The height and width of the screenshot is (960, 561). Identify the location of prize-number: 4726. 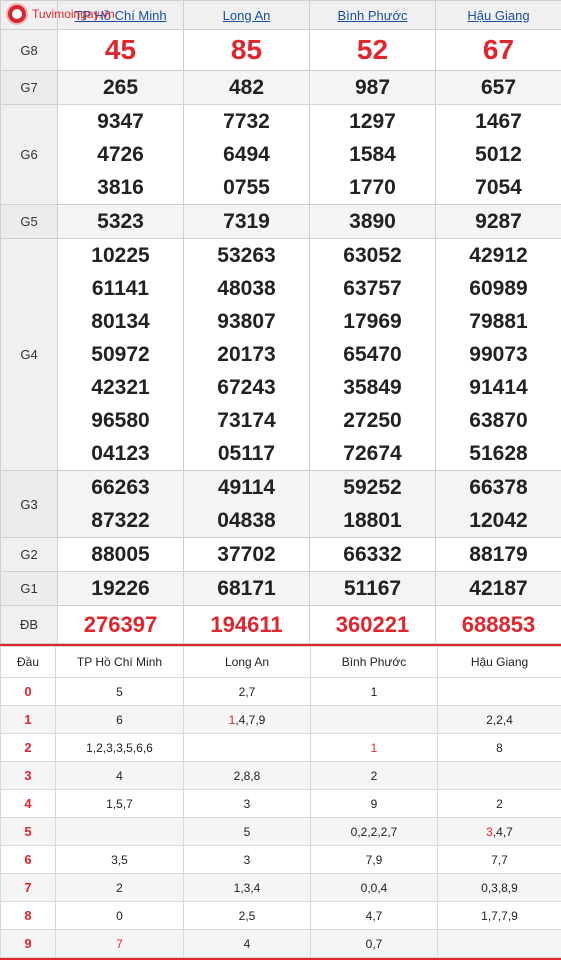
(120, 154).